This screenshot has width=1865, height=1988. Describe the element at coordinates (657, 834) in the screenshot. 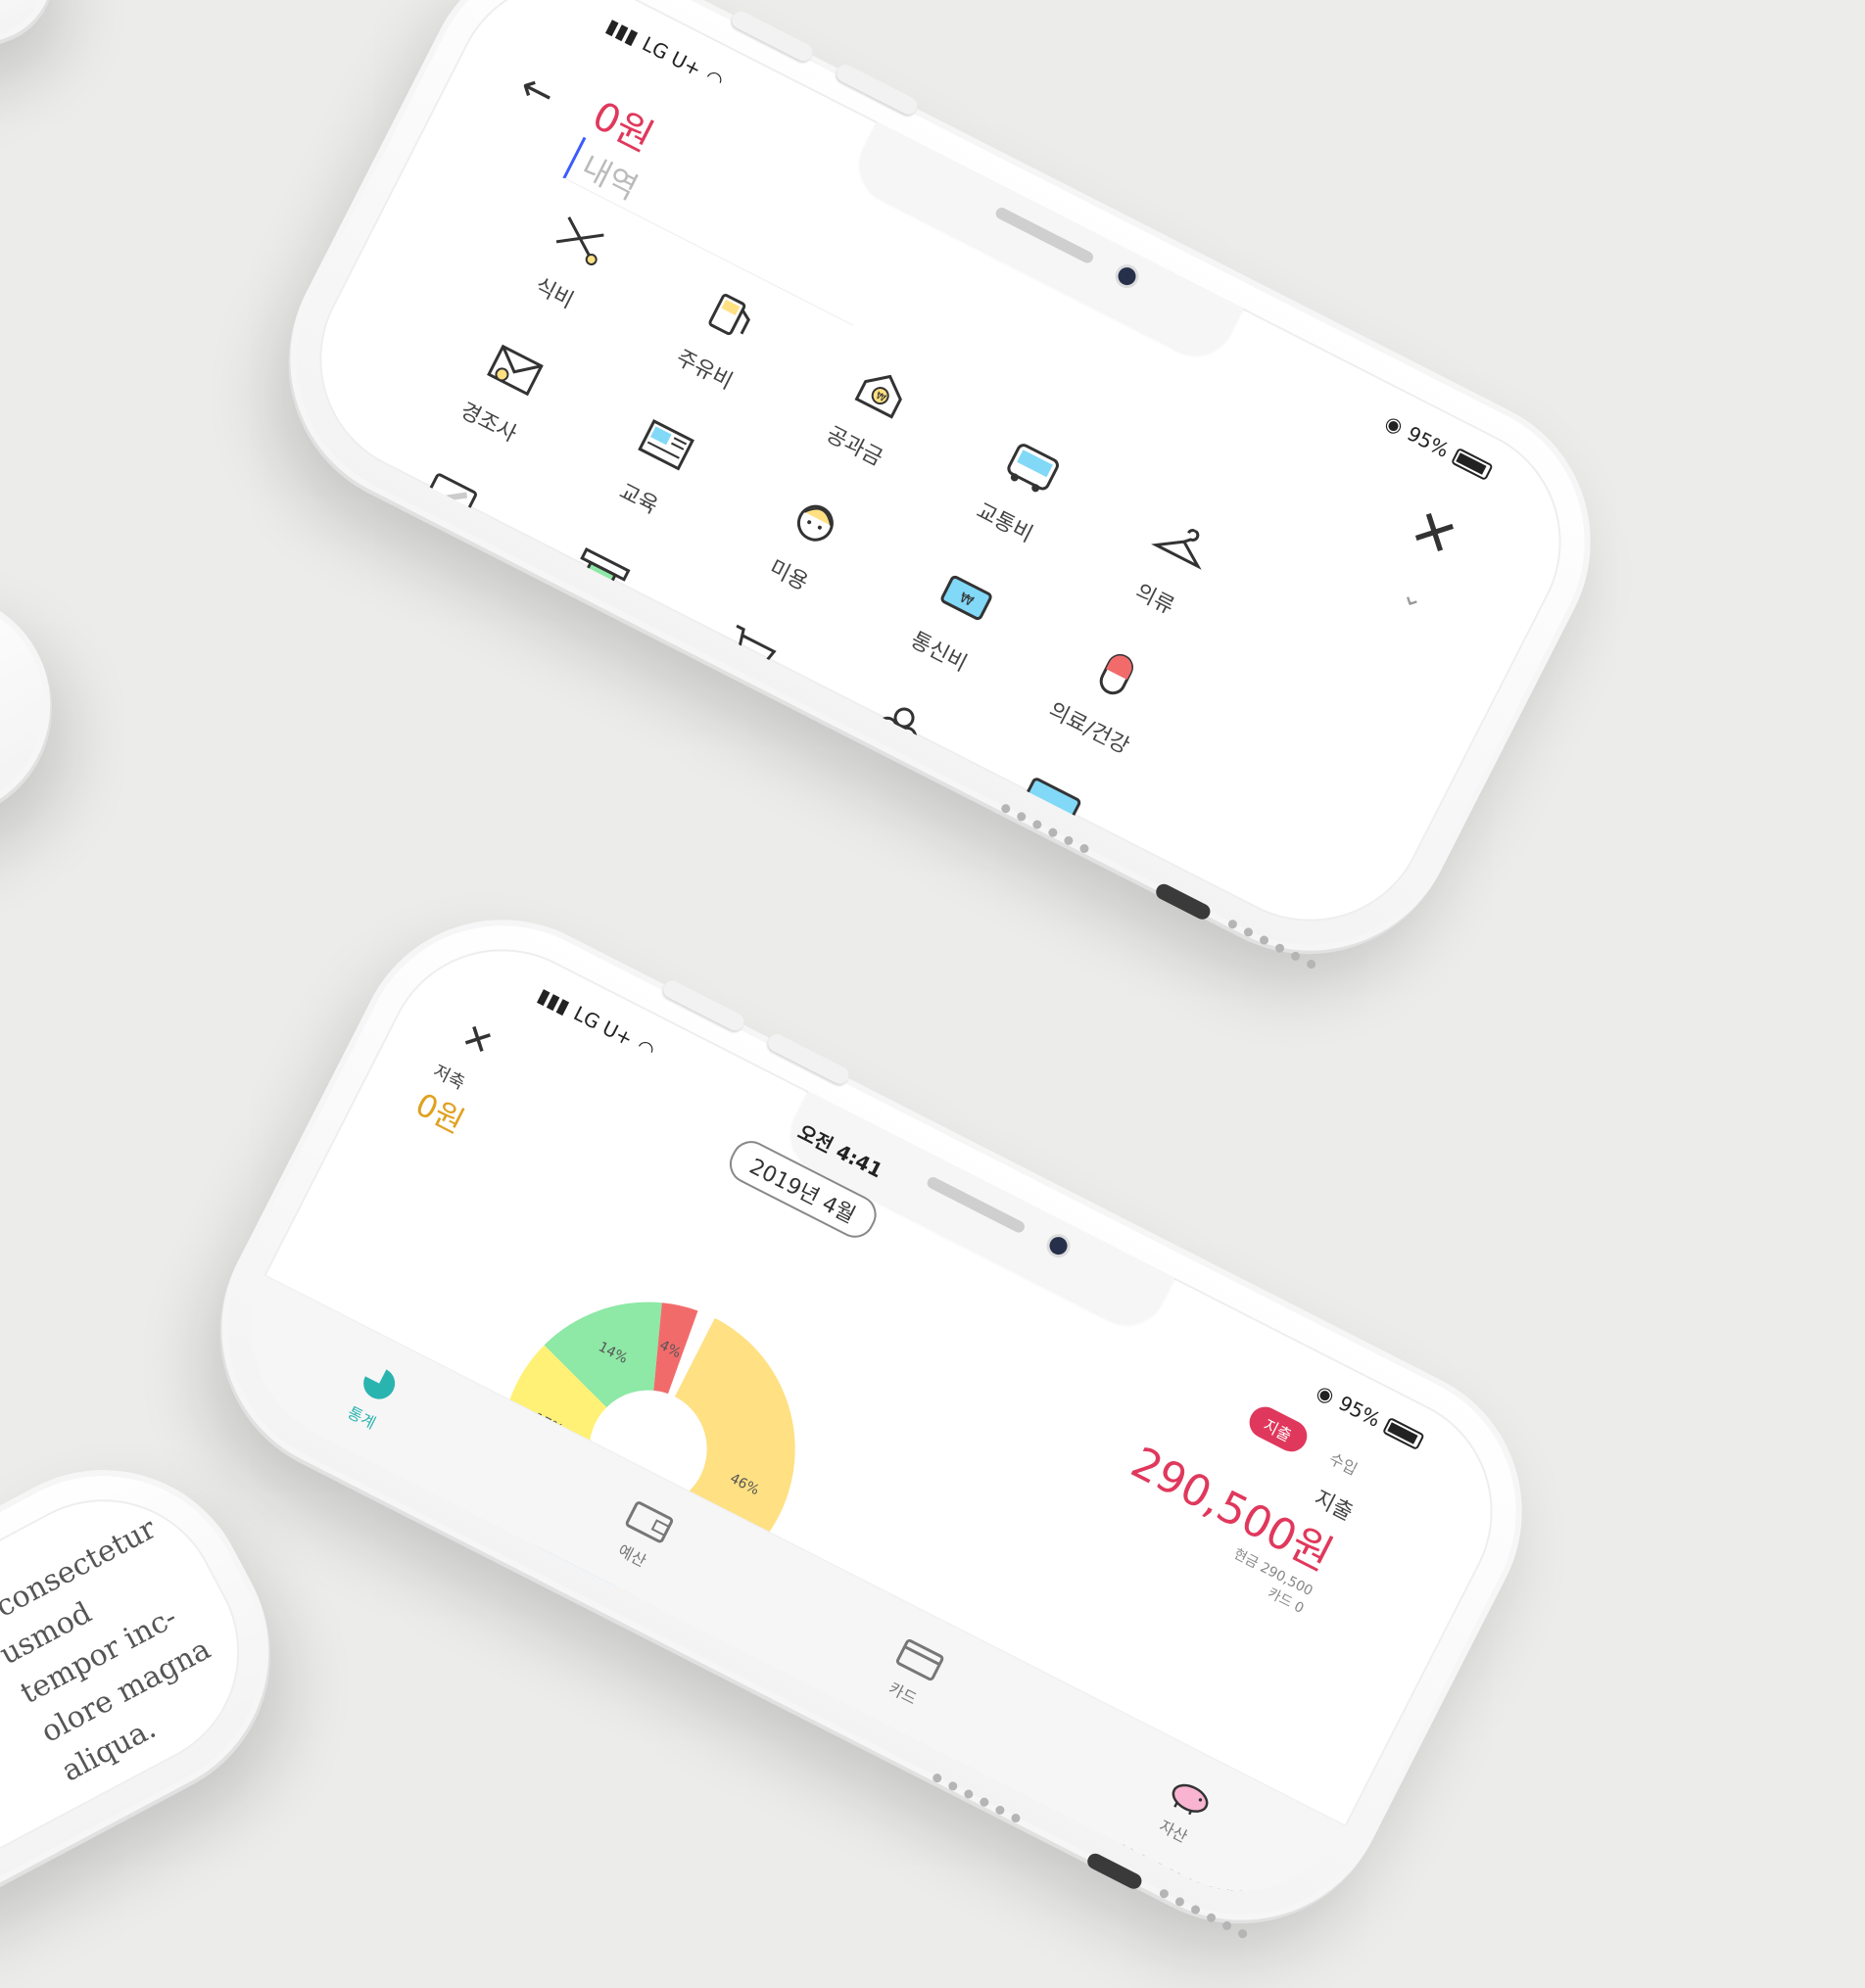

I see `category-label: 월급` at that location.